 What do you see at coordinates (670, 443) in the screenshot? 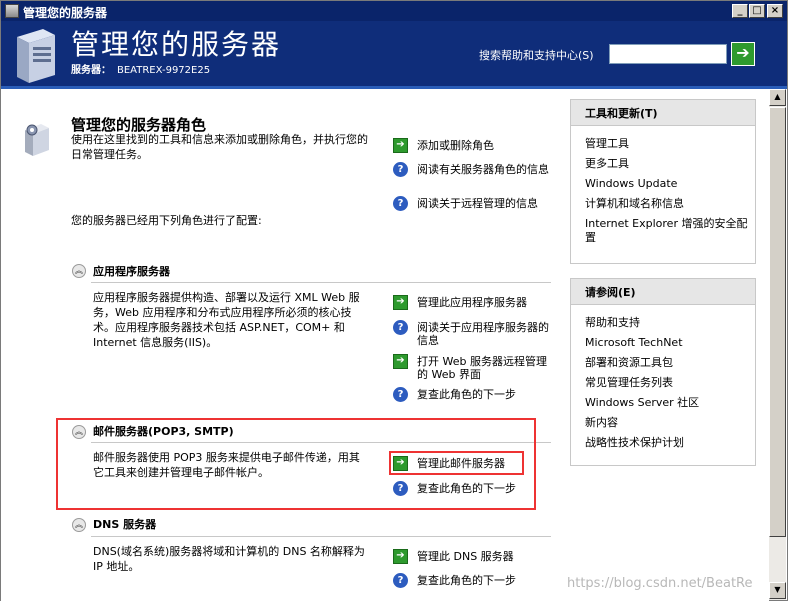
I see `security-plan-link: 战略性技术保护计划` at bounding box center [670, 443].